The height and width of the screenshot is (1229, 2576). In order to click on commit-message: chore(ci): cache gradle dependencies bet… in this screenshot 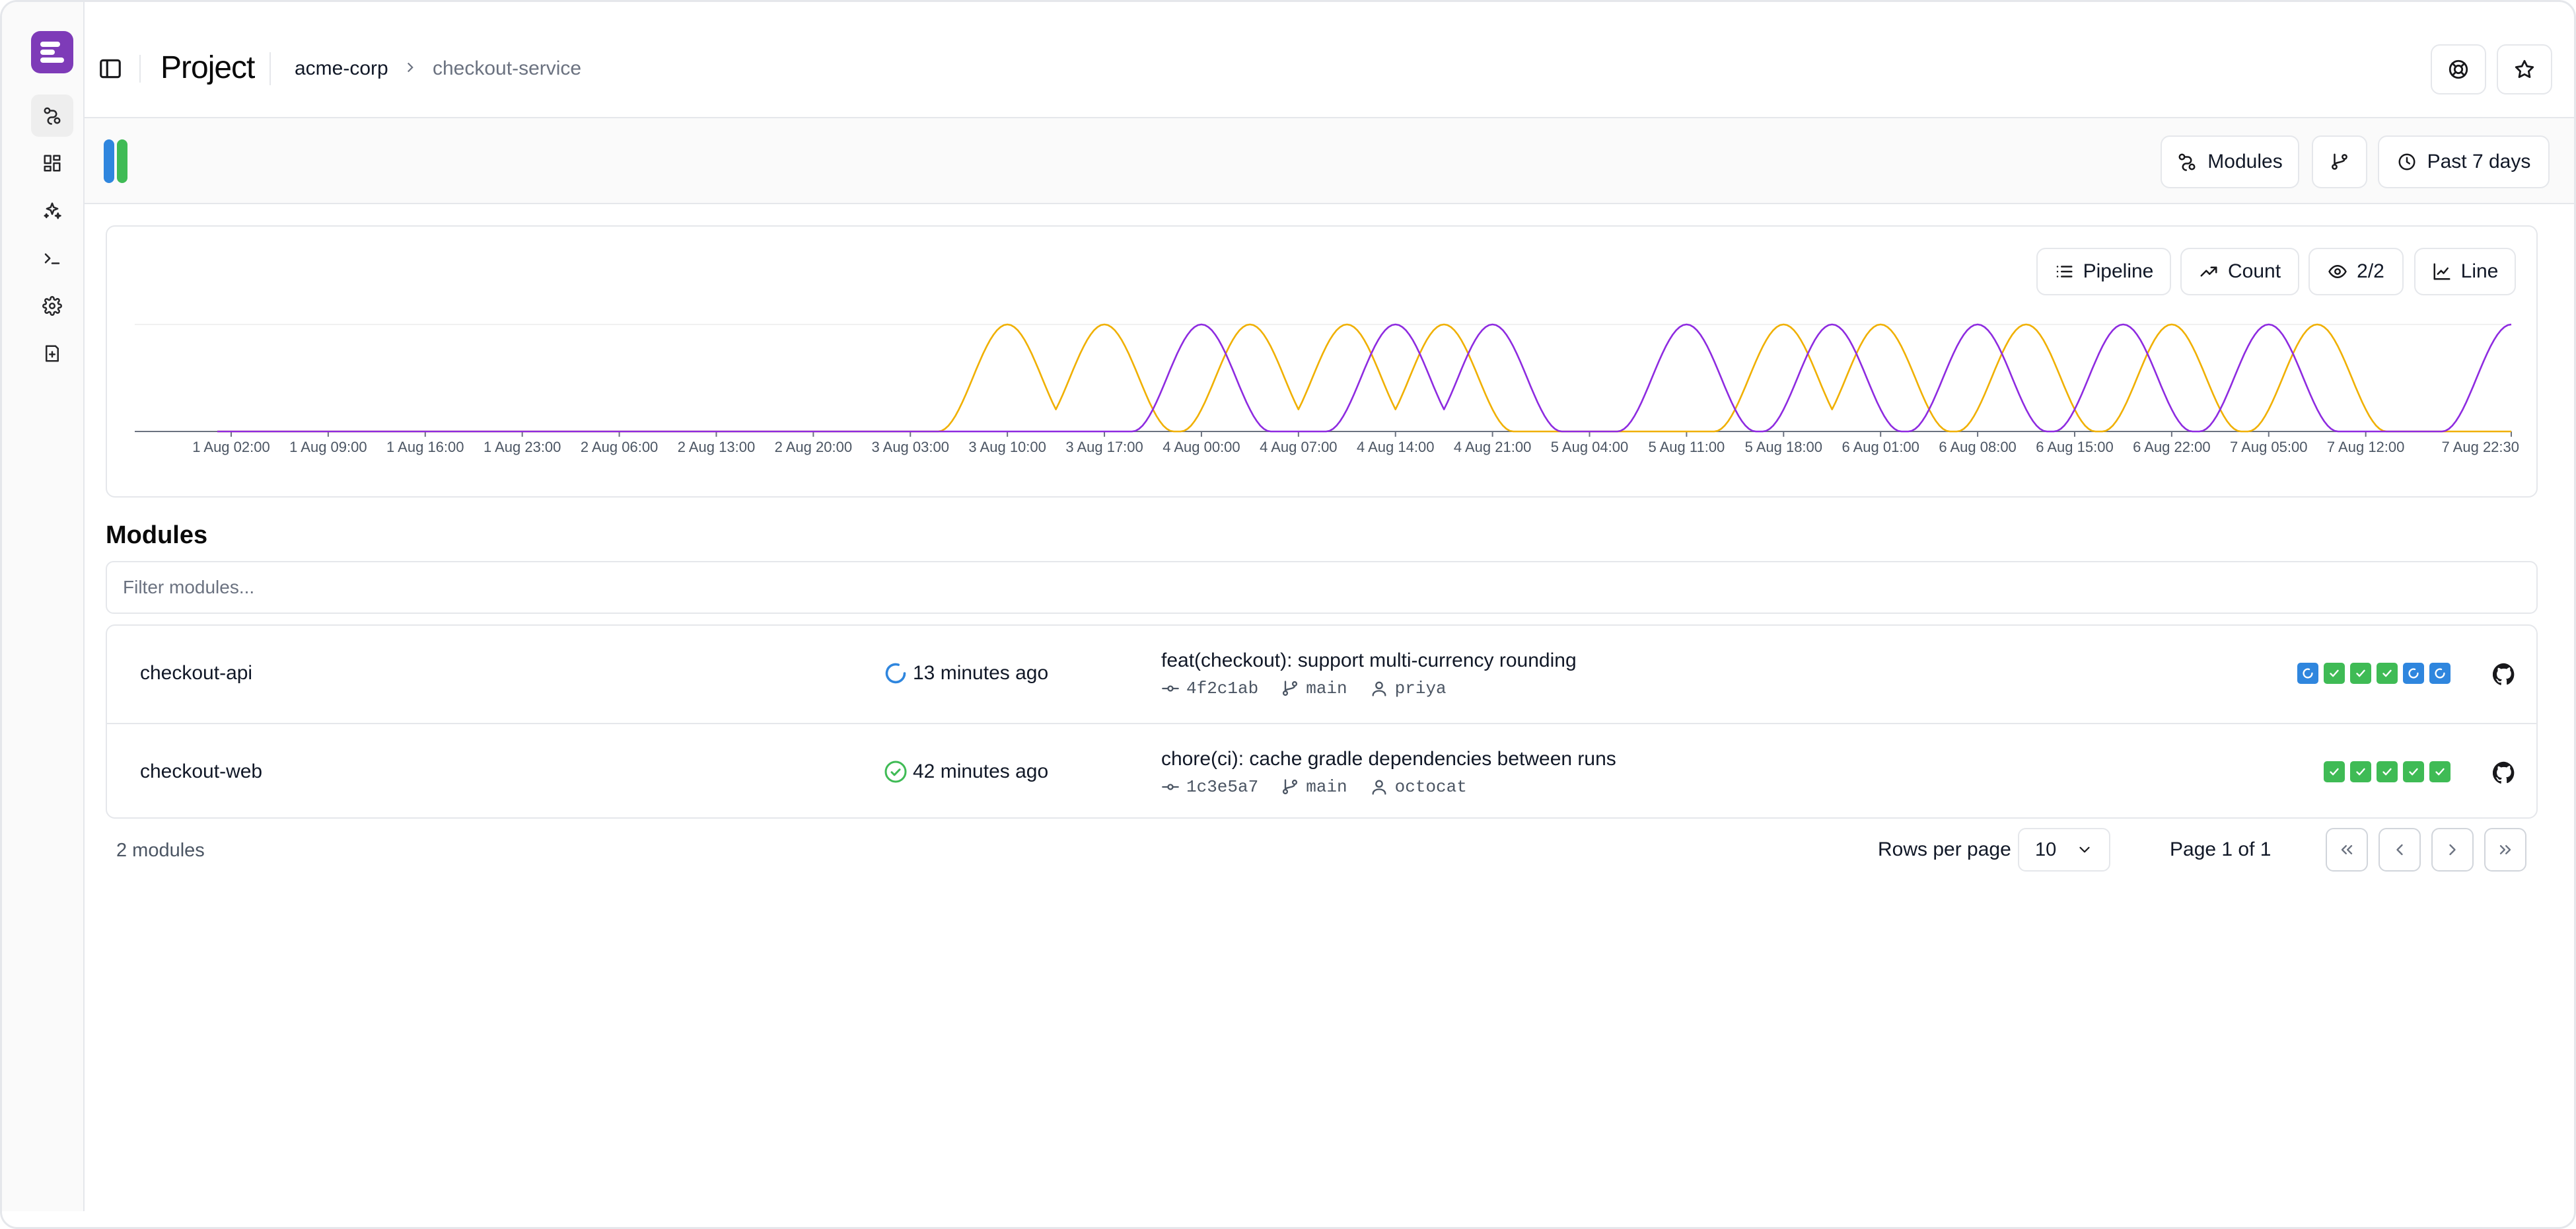, I will do `click(1389, 759)`.